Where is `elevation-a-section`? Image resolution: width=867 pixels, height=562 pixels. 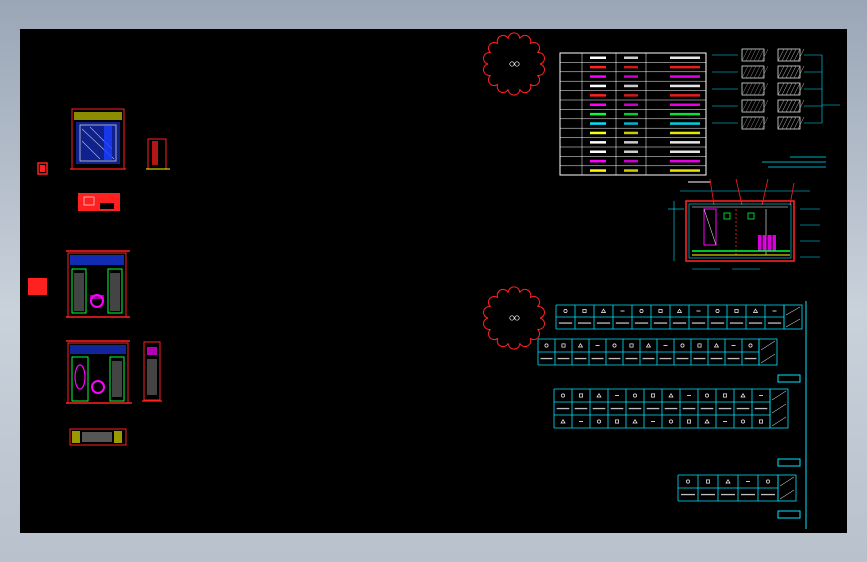 elevation-a-section is located at coordinates (158, 154).